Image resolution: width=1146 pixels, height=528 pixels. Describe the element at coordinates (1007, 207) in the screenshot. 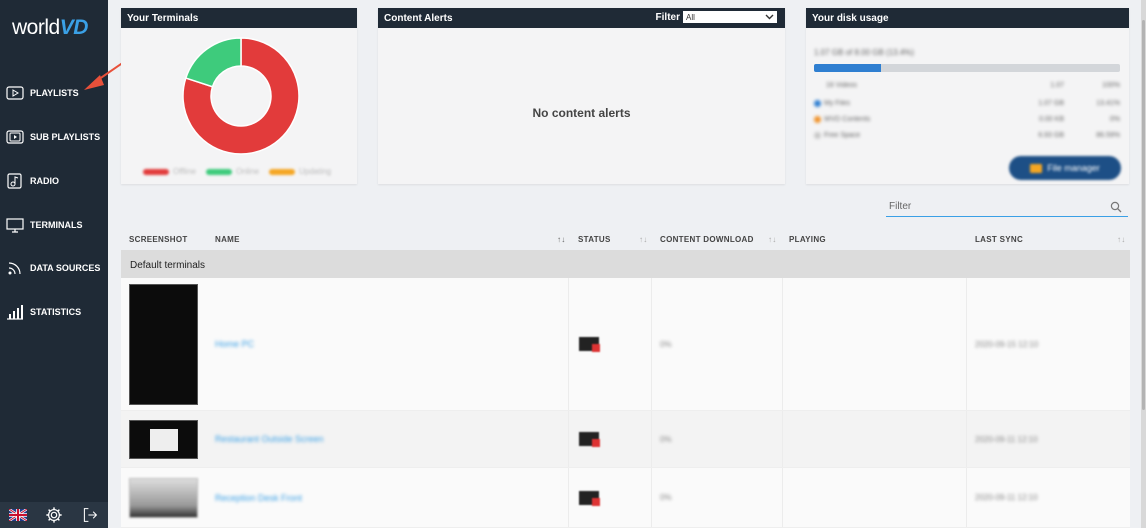

I see `table-filter-input: Filter` at that location.